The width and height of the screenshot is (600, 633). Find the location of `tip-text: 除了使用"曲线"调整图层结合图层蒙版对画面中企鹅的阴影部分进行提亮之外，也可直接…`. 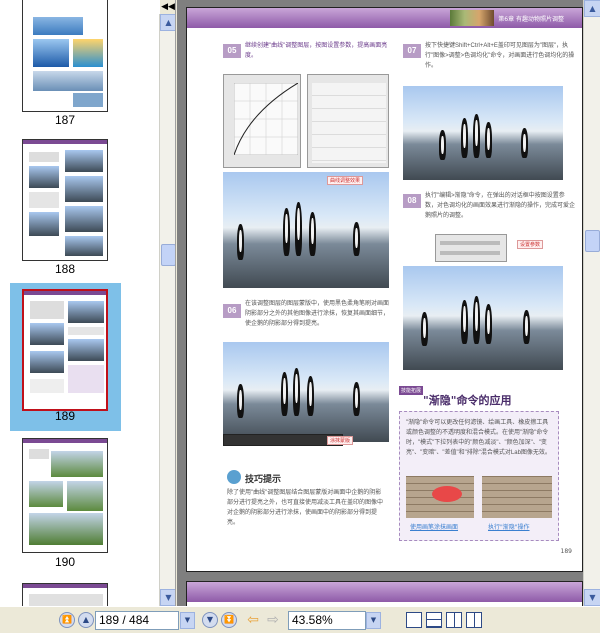

tip-text: 除了使用"曲线"调整图层结合图层蒙版对画面中企鹅的阴影部分进行提亮之外，也可直接… is located at coordinates (305, 508).